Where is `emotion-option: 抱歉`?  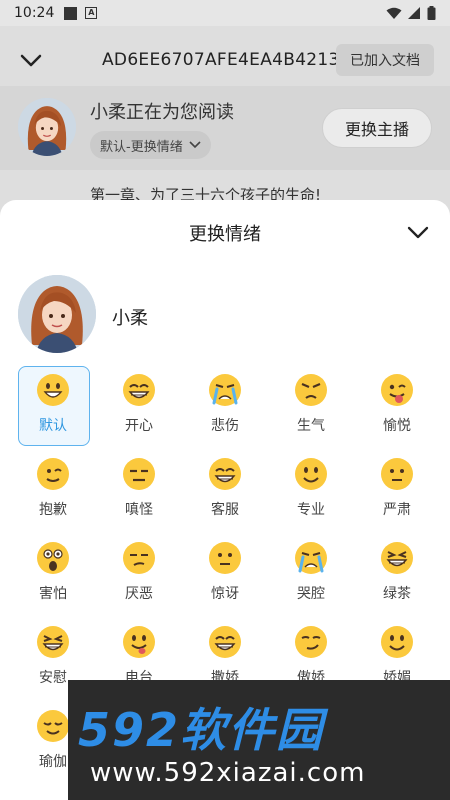
emotion-option: 抱歉 is located at coordinates (53, 492).